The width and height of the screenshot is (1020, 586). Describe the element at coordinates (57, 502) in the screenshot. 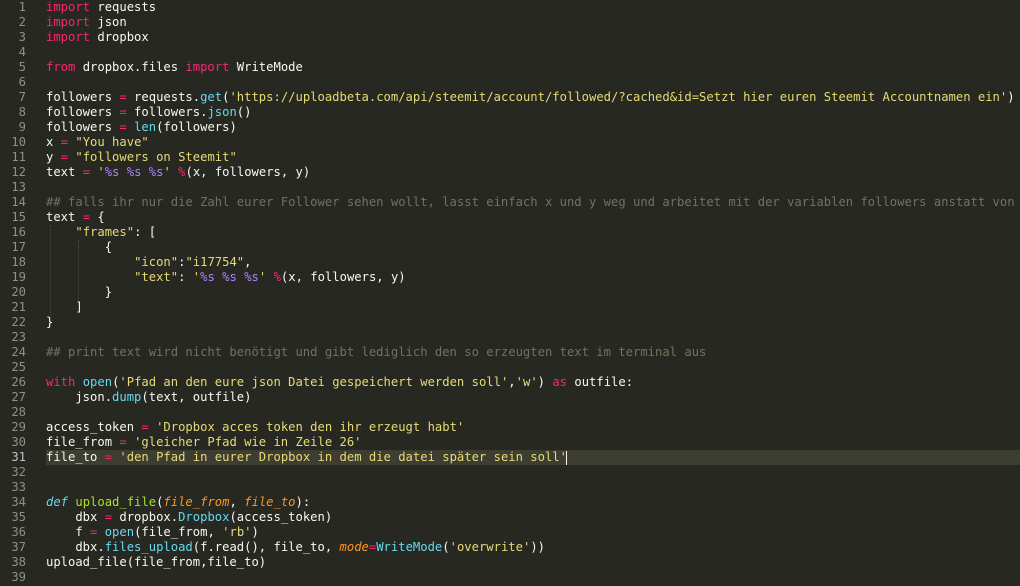

I see `code-token: def` at that location.